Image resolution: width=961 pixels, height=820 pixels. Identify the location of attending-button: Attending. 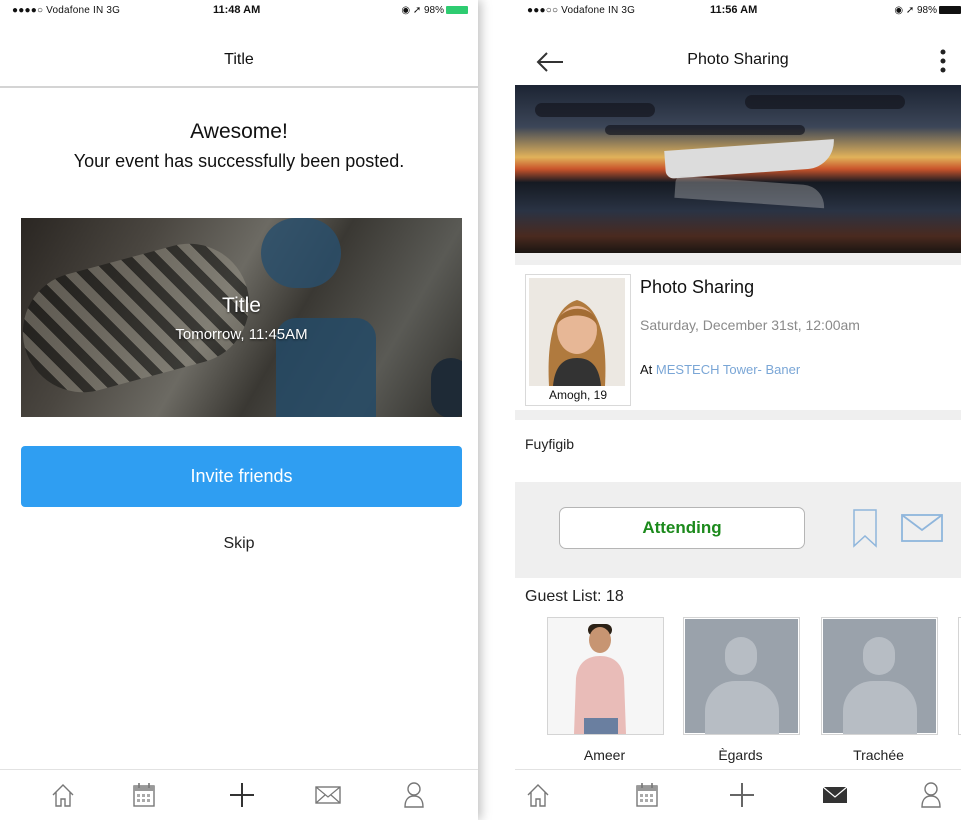
(682, 528).